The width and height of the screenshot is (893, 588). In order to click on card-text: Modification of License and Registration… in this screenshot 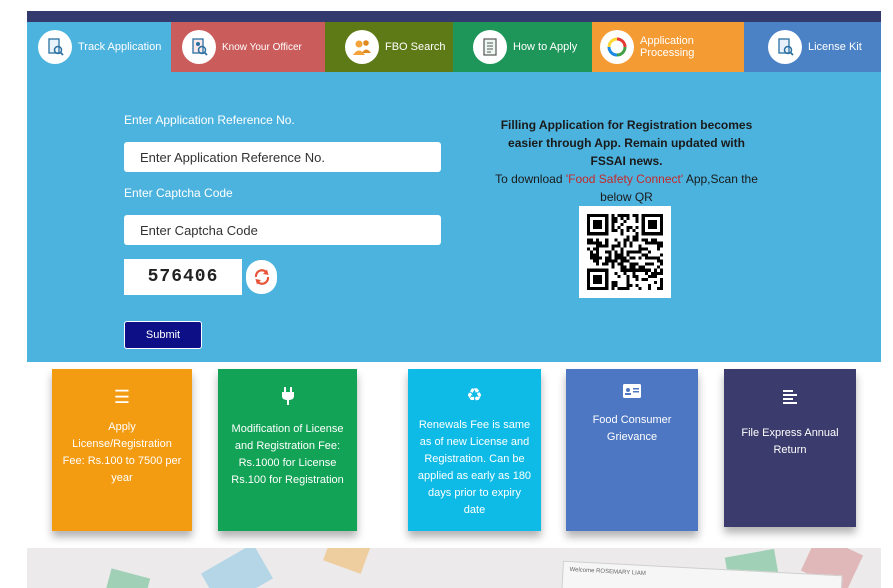, I will do `click(287, 454)`.